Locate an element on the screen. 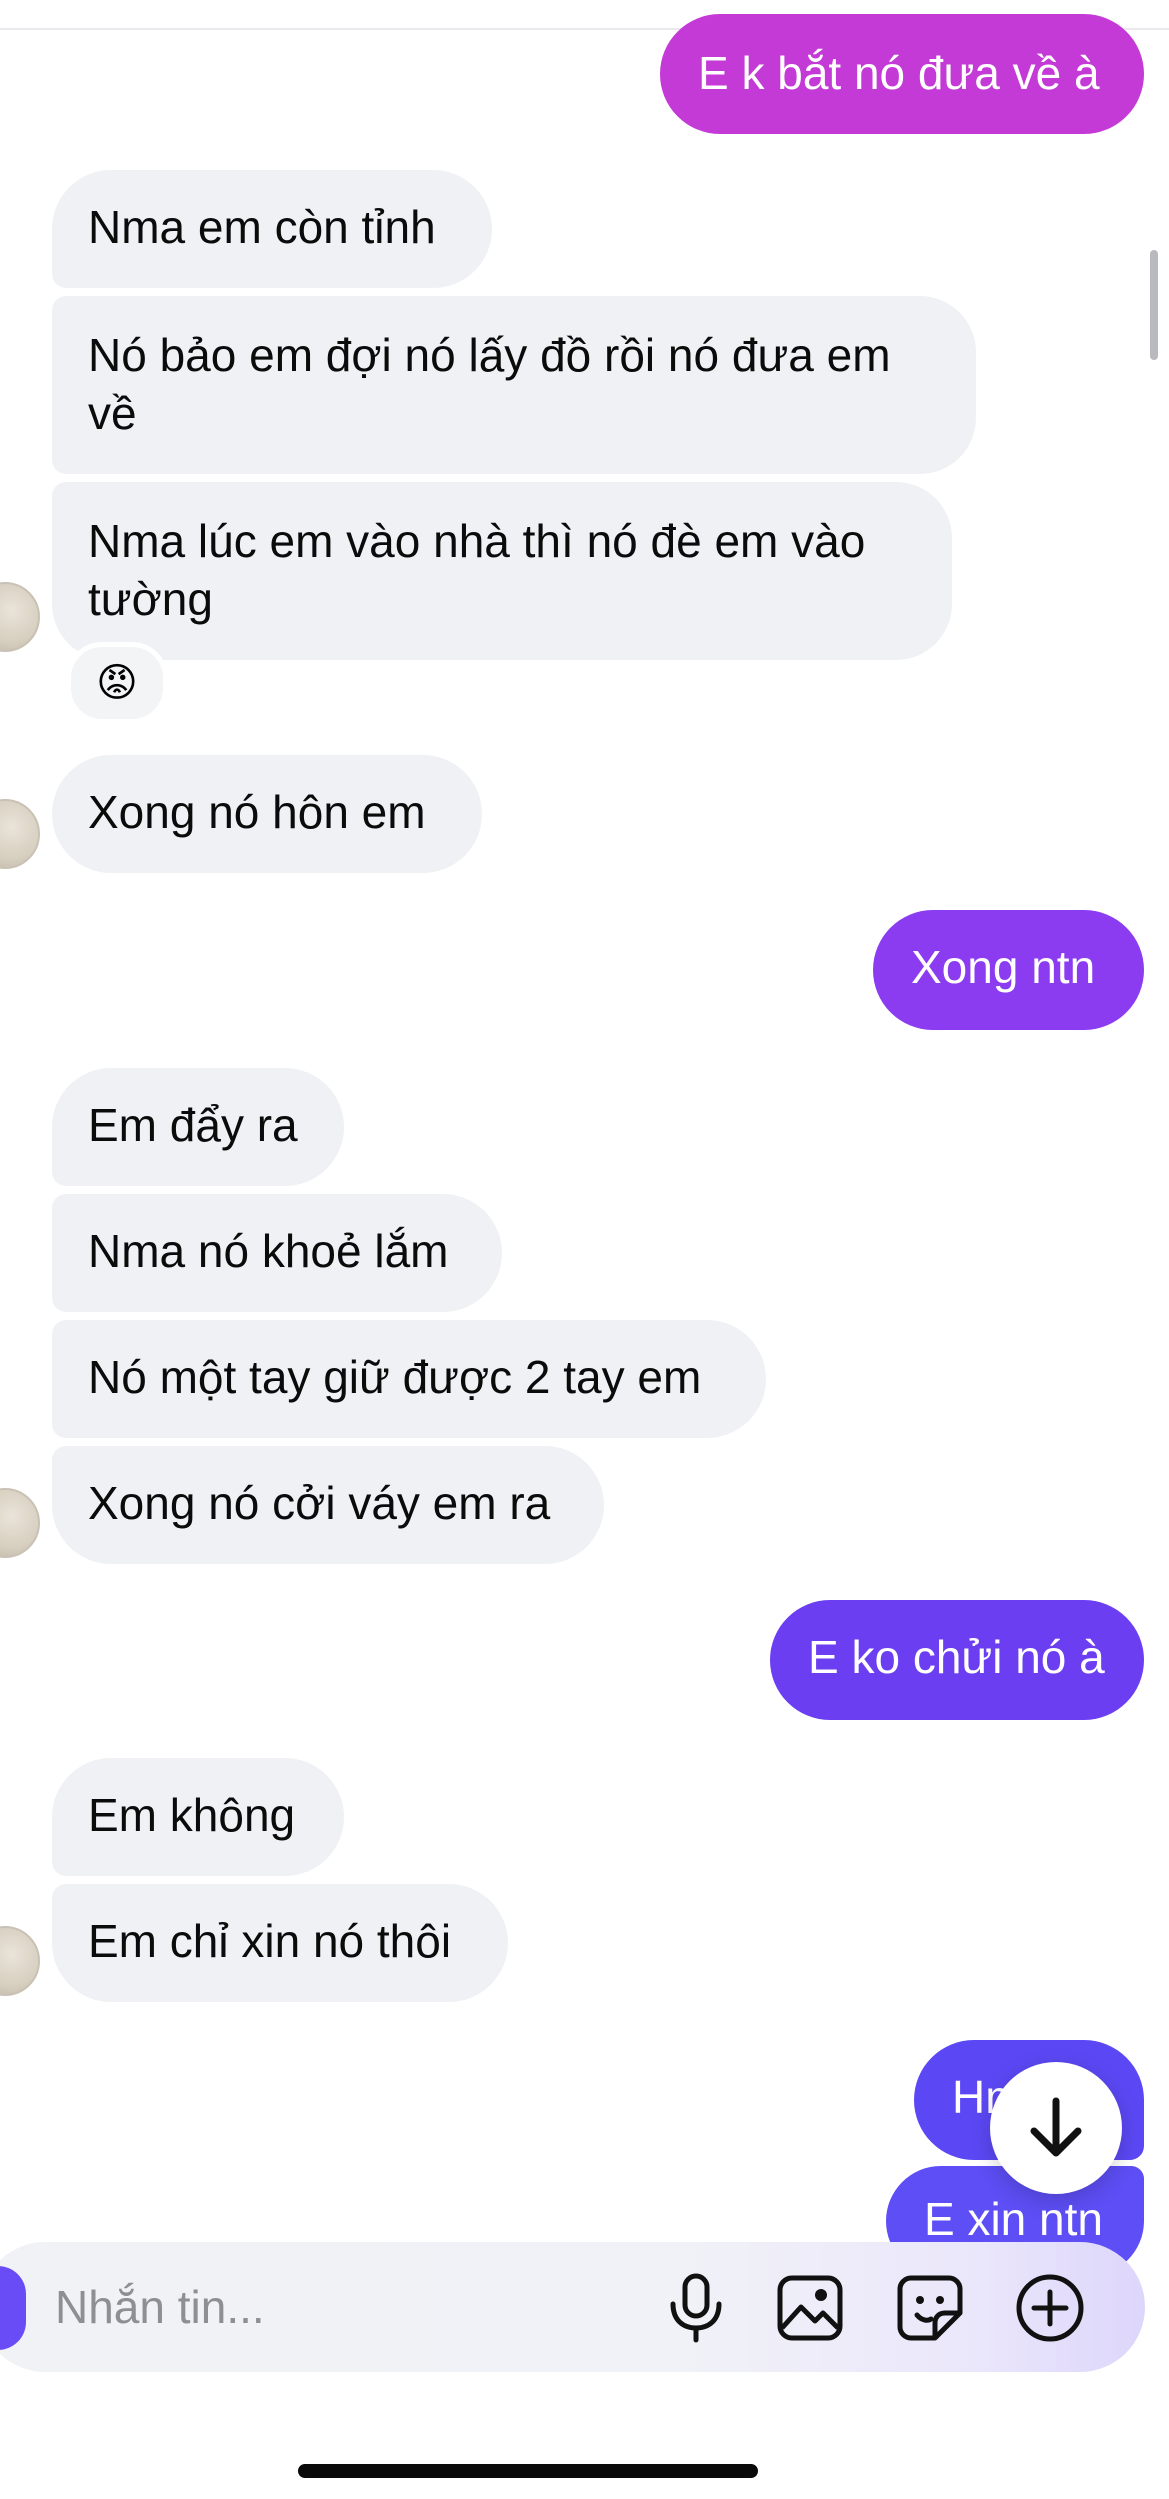 This screenshot has height=2499, width=1169. microphone-button is located at coordinates (696, 2308).